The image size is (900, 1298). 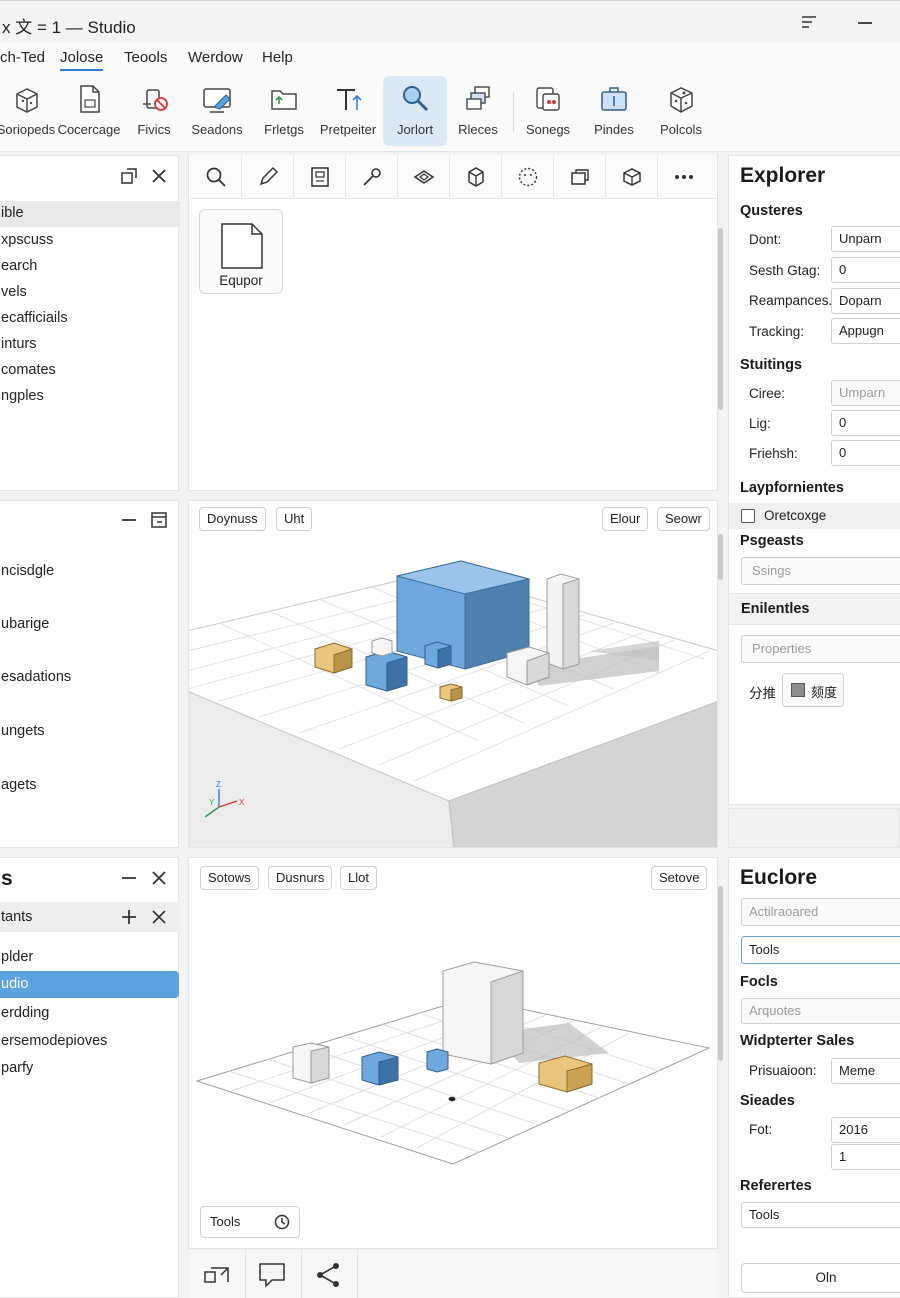 What do you see at coordinates (476, 177) in the screenshot?
I see `cube-tool-button` at bounding box center [476, 177].